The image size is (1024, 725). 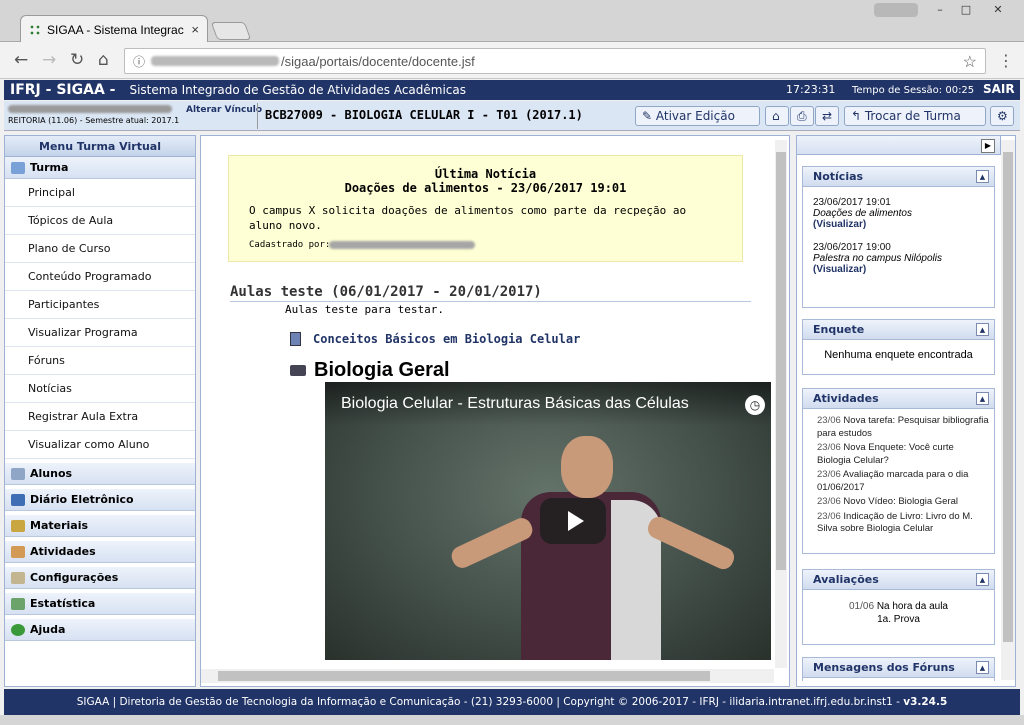 What do you see at coordinates (862, 213) in the screenshot?
I see `news-title: Doações de alimentos` at bounding box center [862, 213].